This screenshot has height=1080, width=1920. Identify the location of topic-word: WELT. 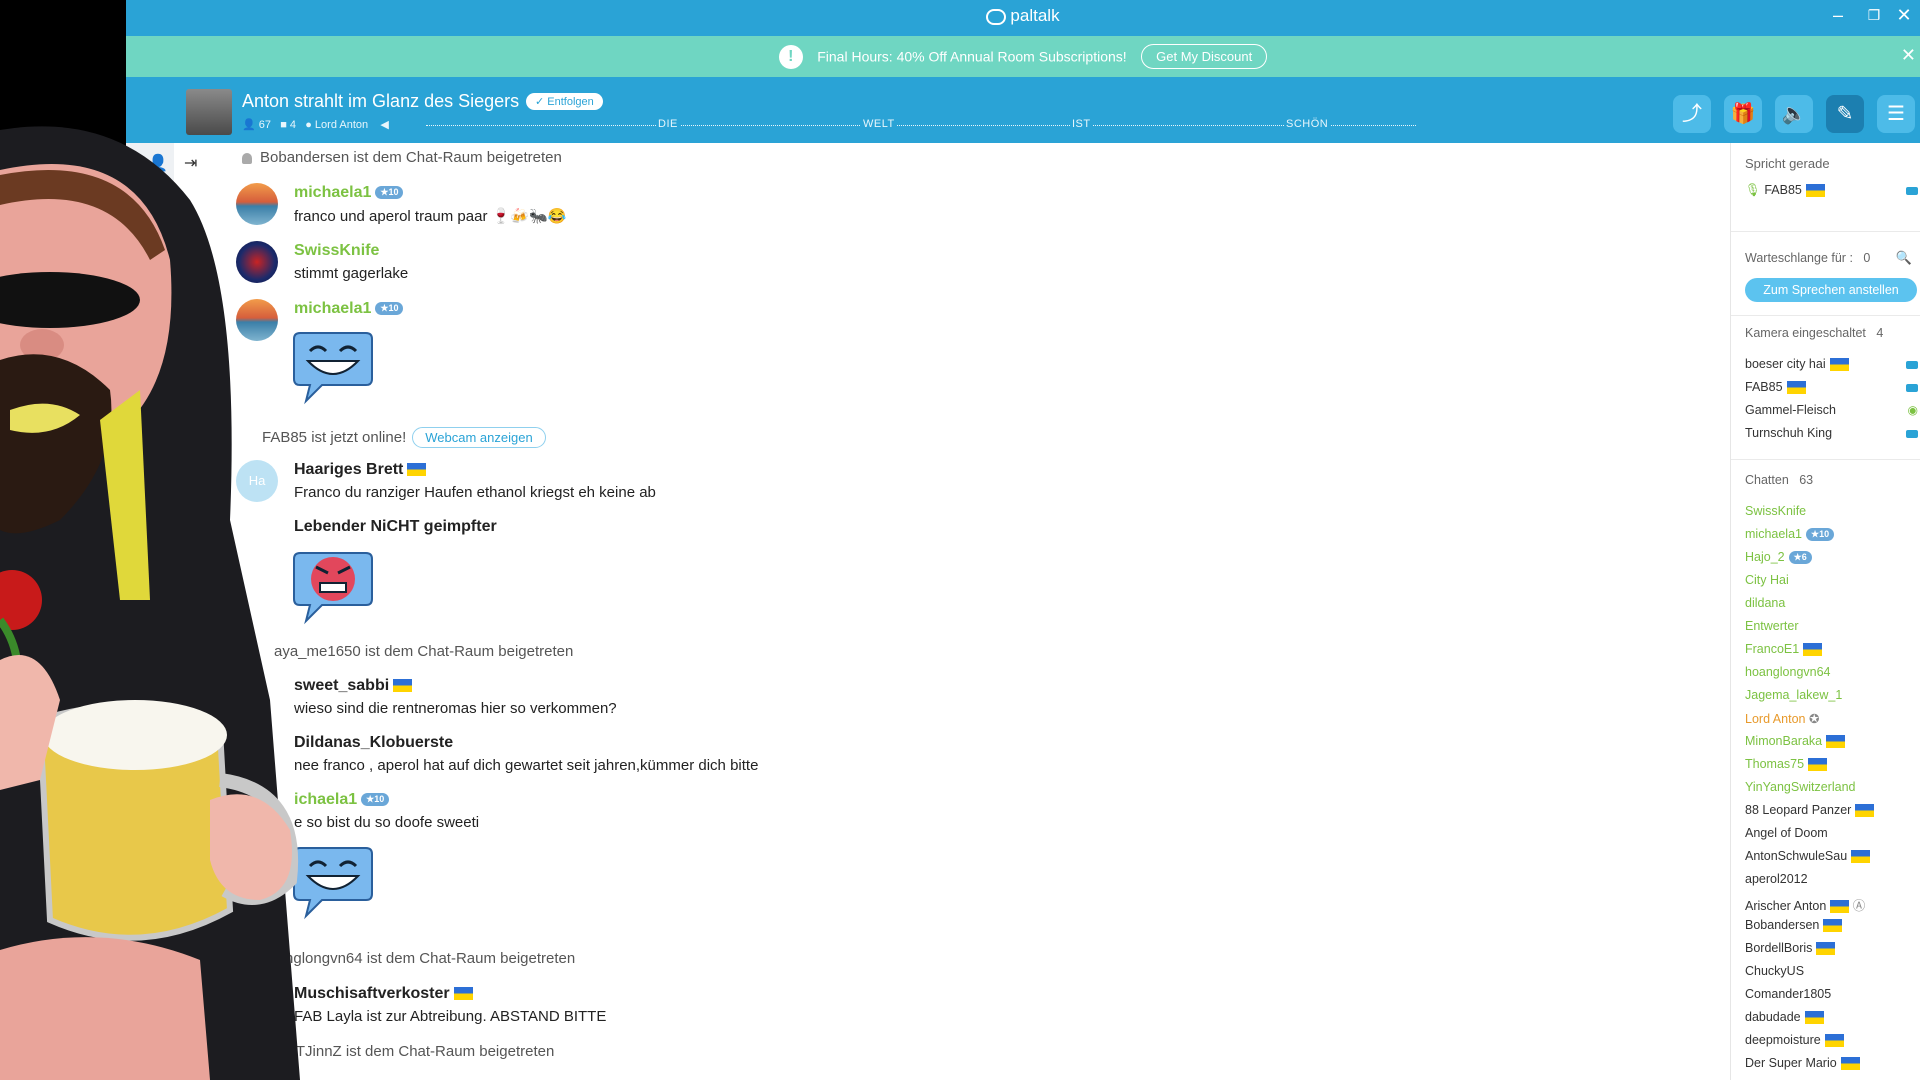
(879, 124).